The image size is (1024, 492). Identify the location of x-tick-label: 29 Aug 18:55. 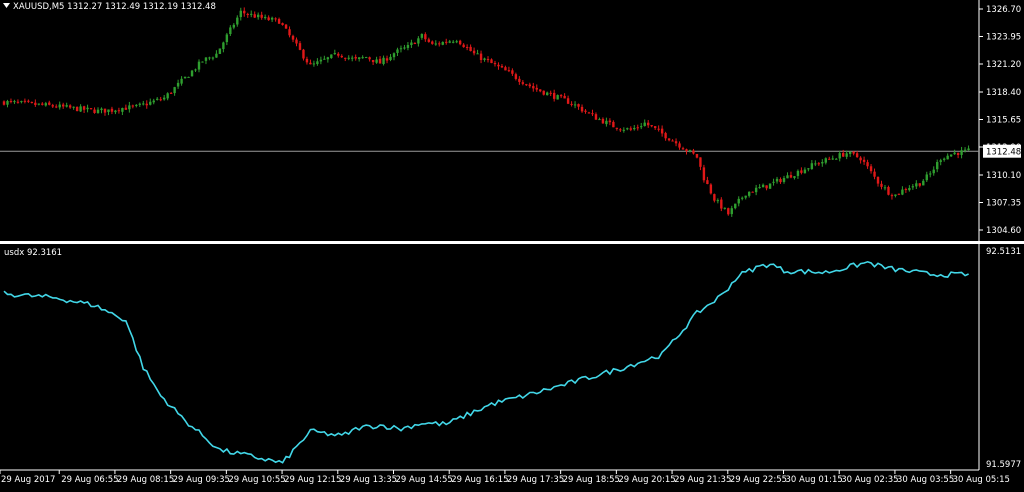
(591, 480).